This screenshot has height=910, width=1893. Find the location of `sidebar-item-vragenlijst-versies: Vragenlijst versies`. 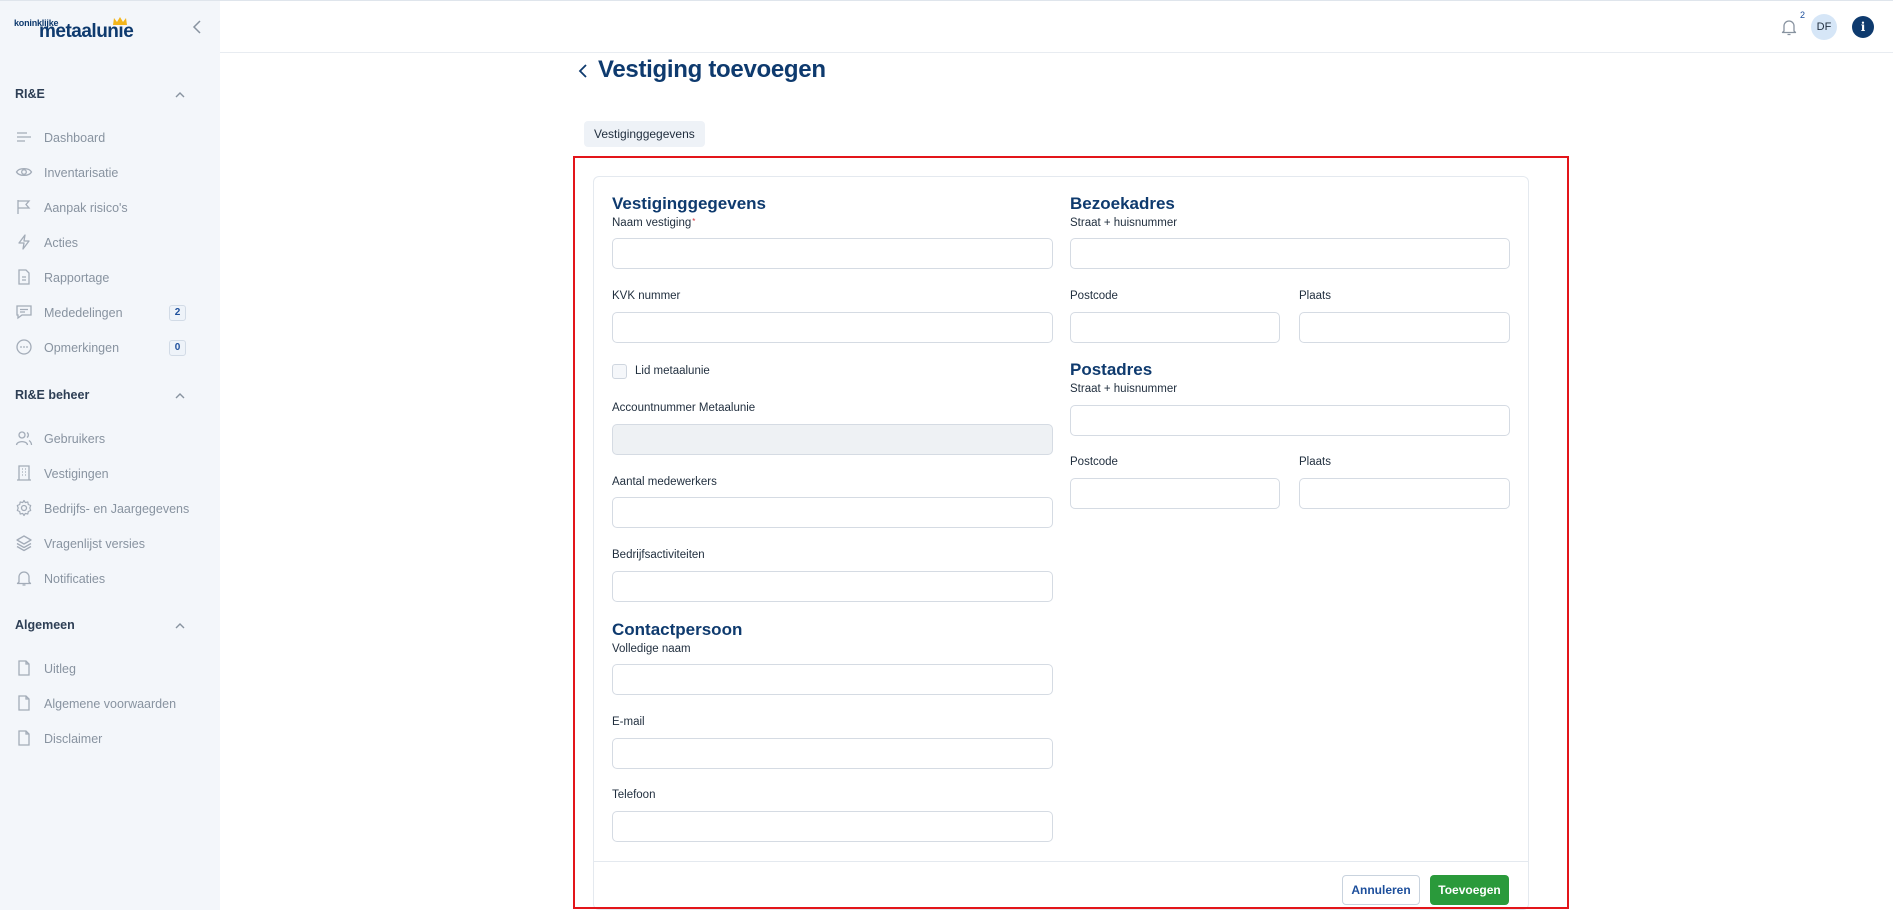

sidebar-item-vragenlijst-versies: Vragenlijst versies is located at coordinates (110, 543).